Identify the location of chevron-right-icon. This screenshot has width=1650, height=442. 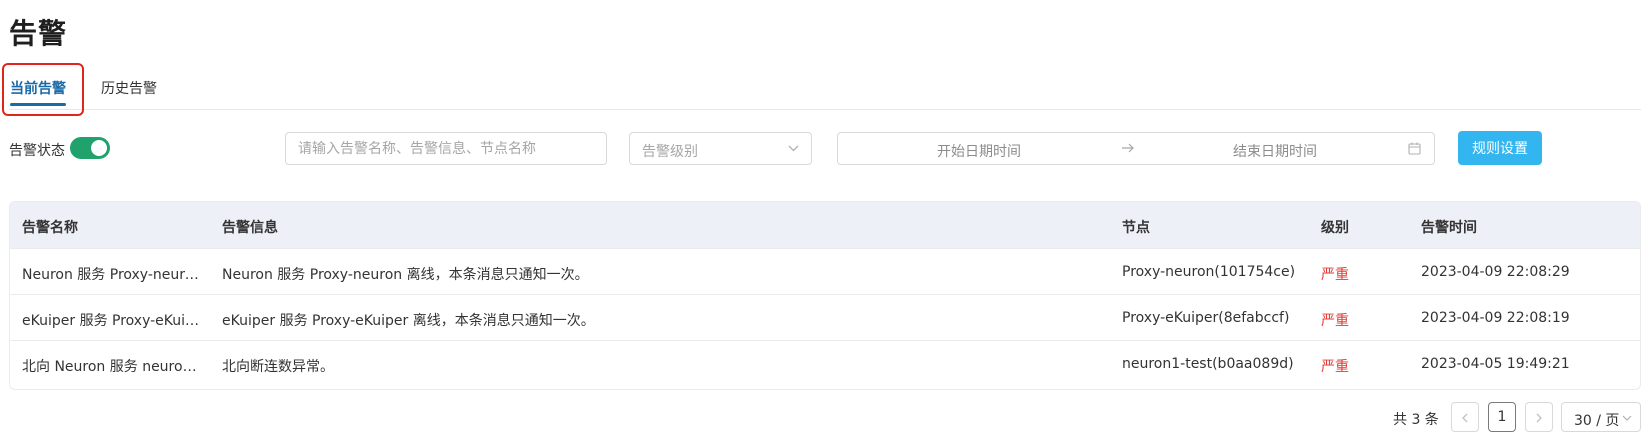
(1539, 418).